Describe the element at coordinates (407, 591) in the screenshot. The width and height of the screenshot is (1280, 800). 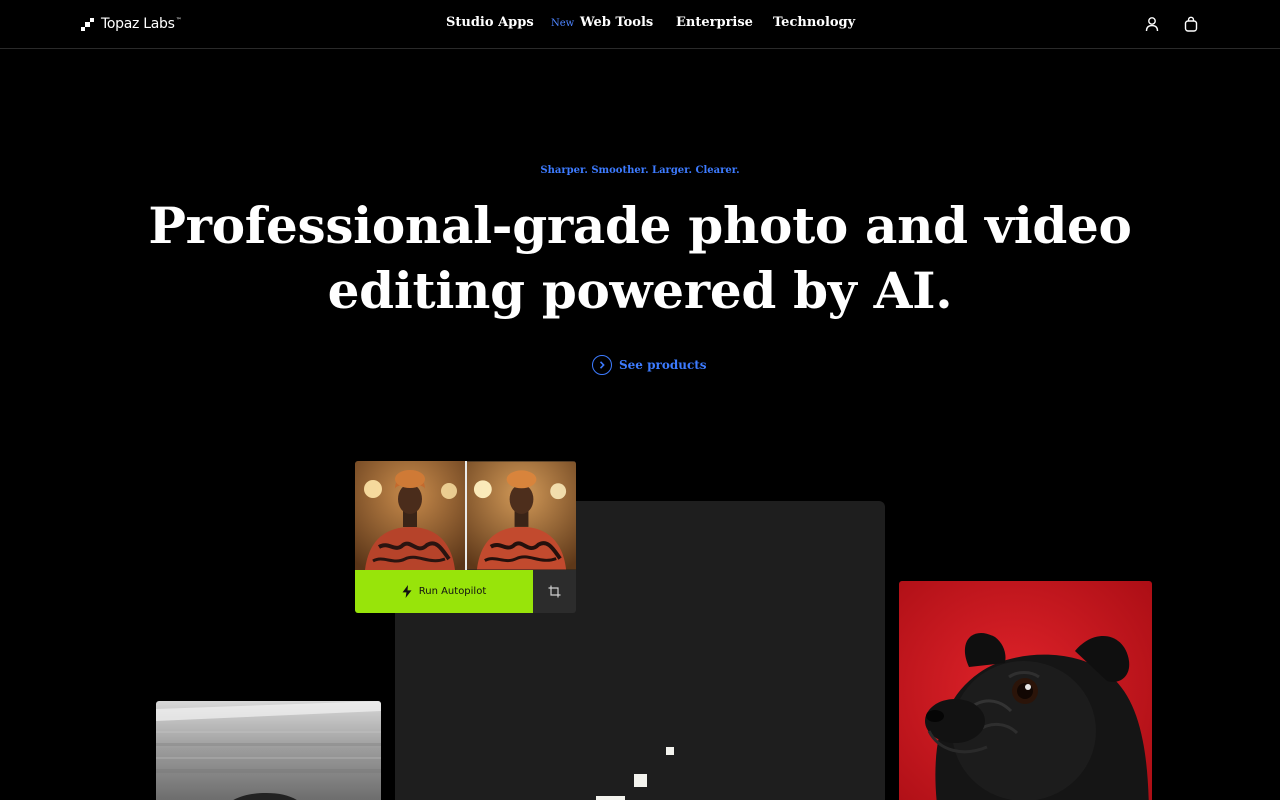
I see `lightning-icon` at that location.